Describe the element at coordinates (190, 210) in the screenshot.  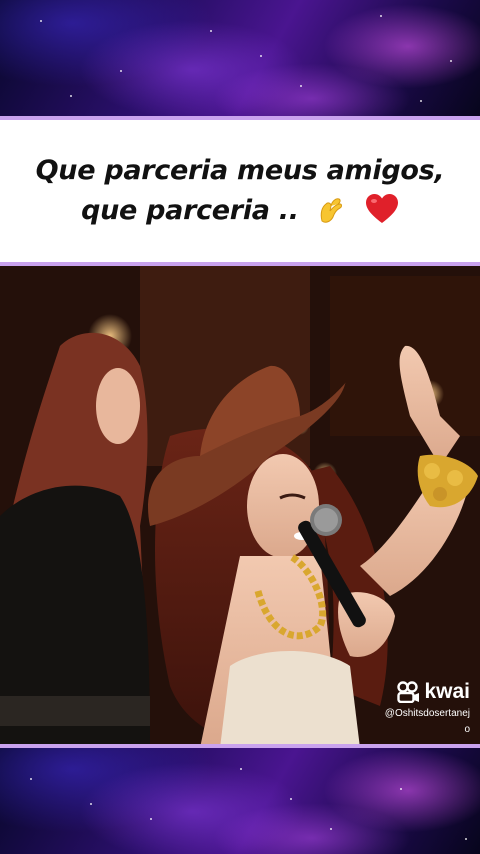
I see `caption-line-2-text: que parceria ..` at that location.